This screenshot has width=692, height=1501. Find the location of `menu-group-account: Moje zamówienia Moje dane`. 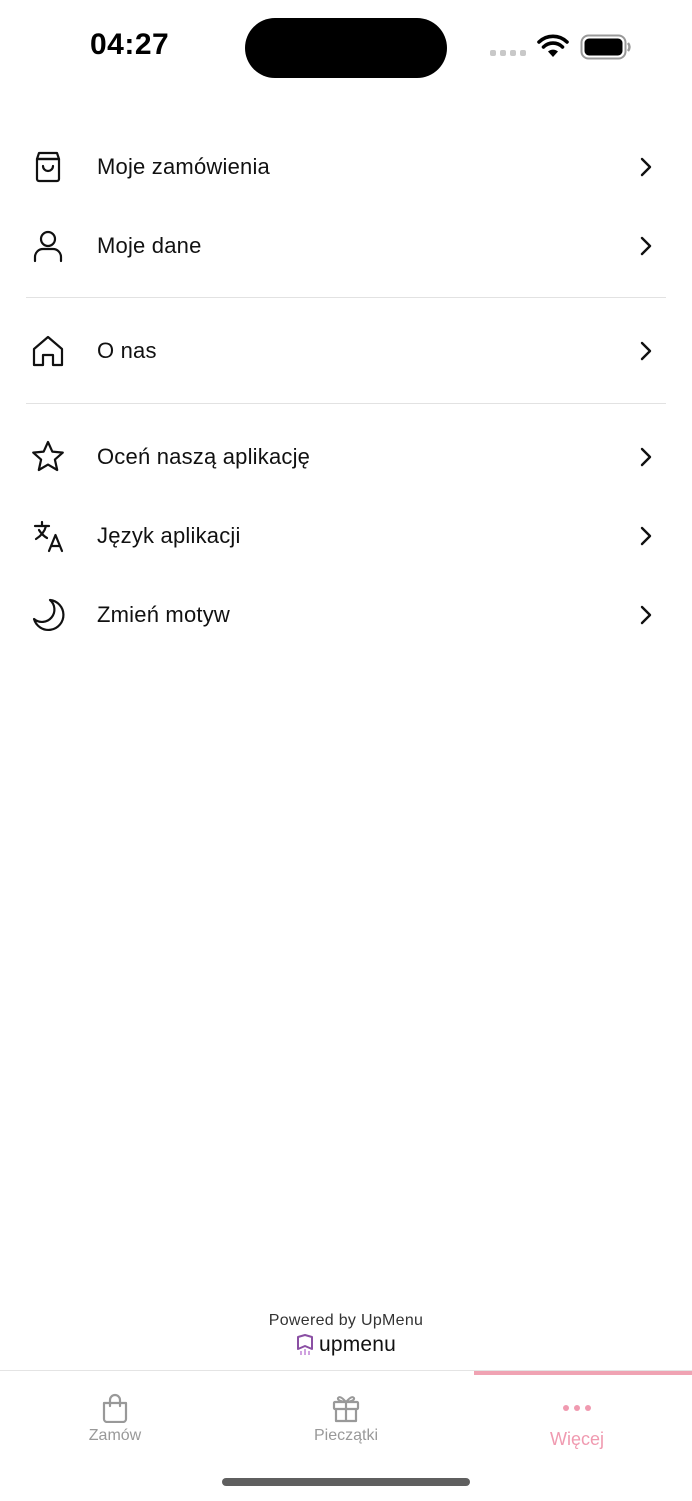

menu-group-account: Moje zamówienia Moje dane is located at coordinates (346, 206).